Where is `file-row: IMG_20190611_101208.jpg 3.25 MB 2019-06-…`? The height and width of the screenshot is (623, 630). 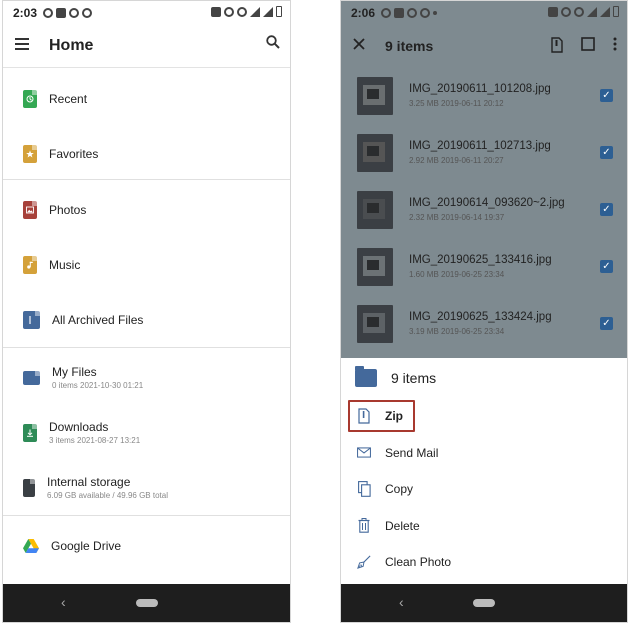 file-row: IMG_20190611_101208.jpg 3.25 MB 2019-06-… is located at coordinates (484, 95).